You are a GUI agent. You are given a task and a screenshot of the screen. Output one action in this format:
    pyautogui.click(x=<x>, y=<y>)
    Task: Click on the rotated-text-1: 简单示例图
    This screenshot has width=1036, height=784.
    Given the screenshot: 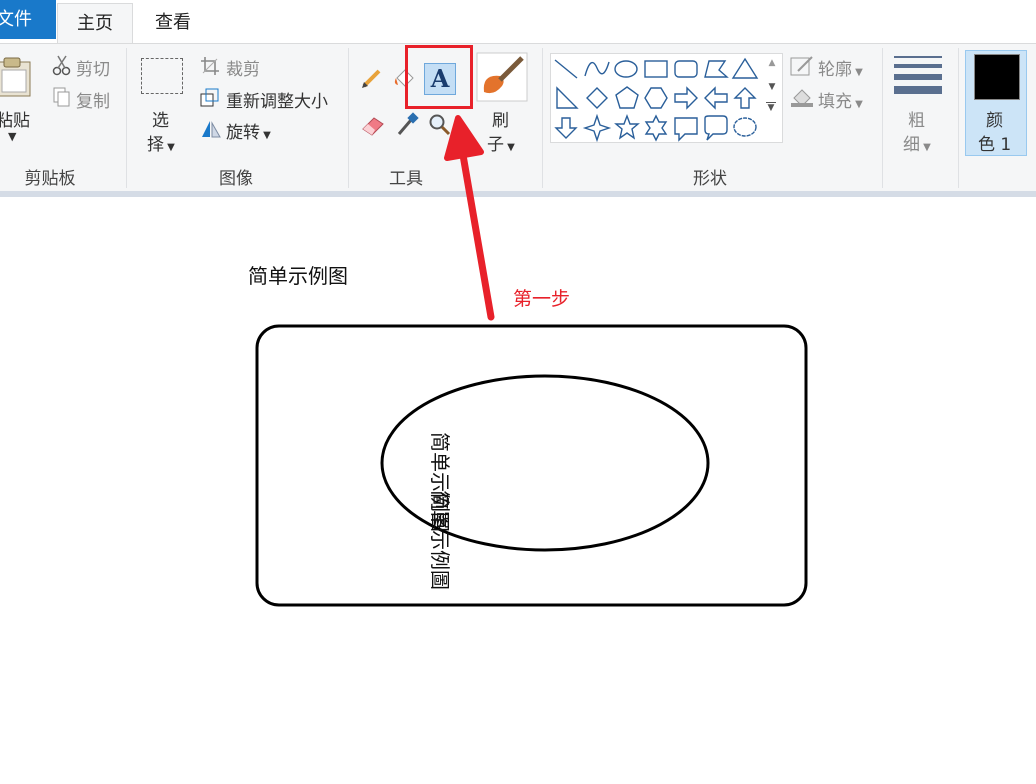 What is the action you would take?
    pyautogui.click(x=489, y=472)
    